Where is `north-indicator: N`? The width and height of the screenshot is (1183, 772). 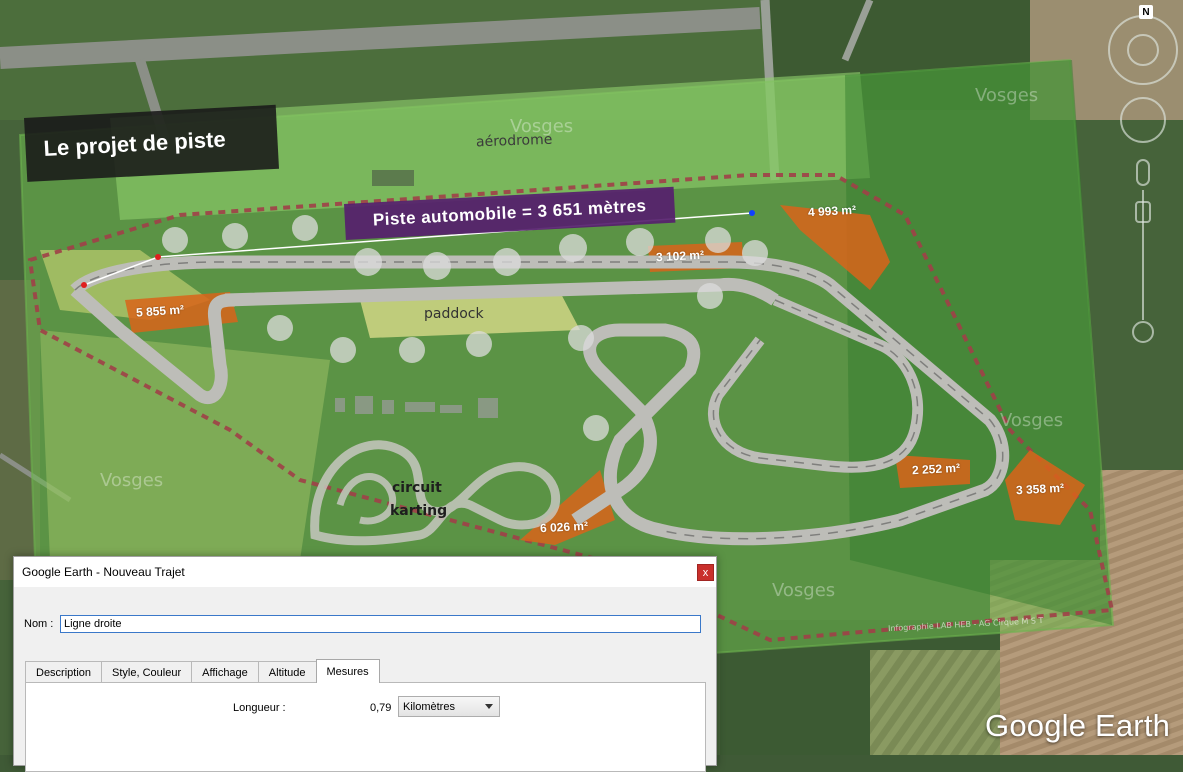 north-indicator: N is located at coordinates (1146, 12).